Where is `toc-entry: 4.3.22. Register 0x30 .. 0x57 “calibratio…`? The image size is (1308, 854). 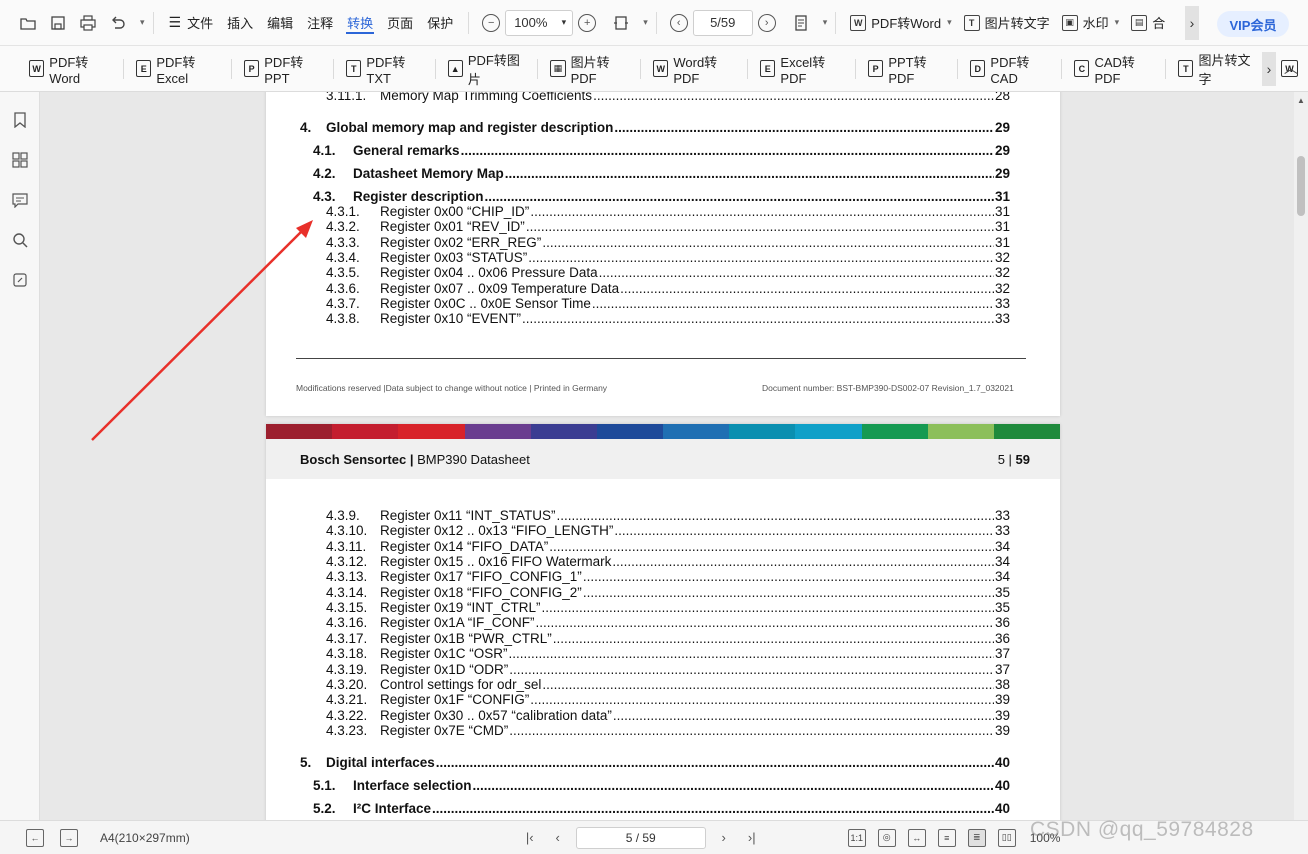
toc-entry: 4.3.22. Register 0x30 .. 0x57 “calibratio… is located at coordinates (668, 715).